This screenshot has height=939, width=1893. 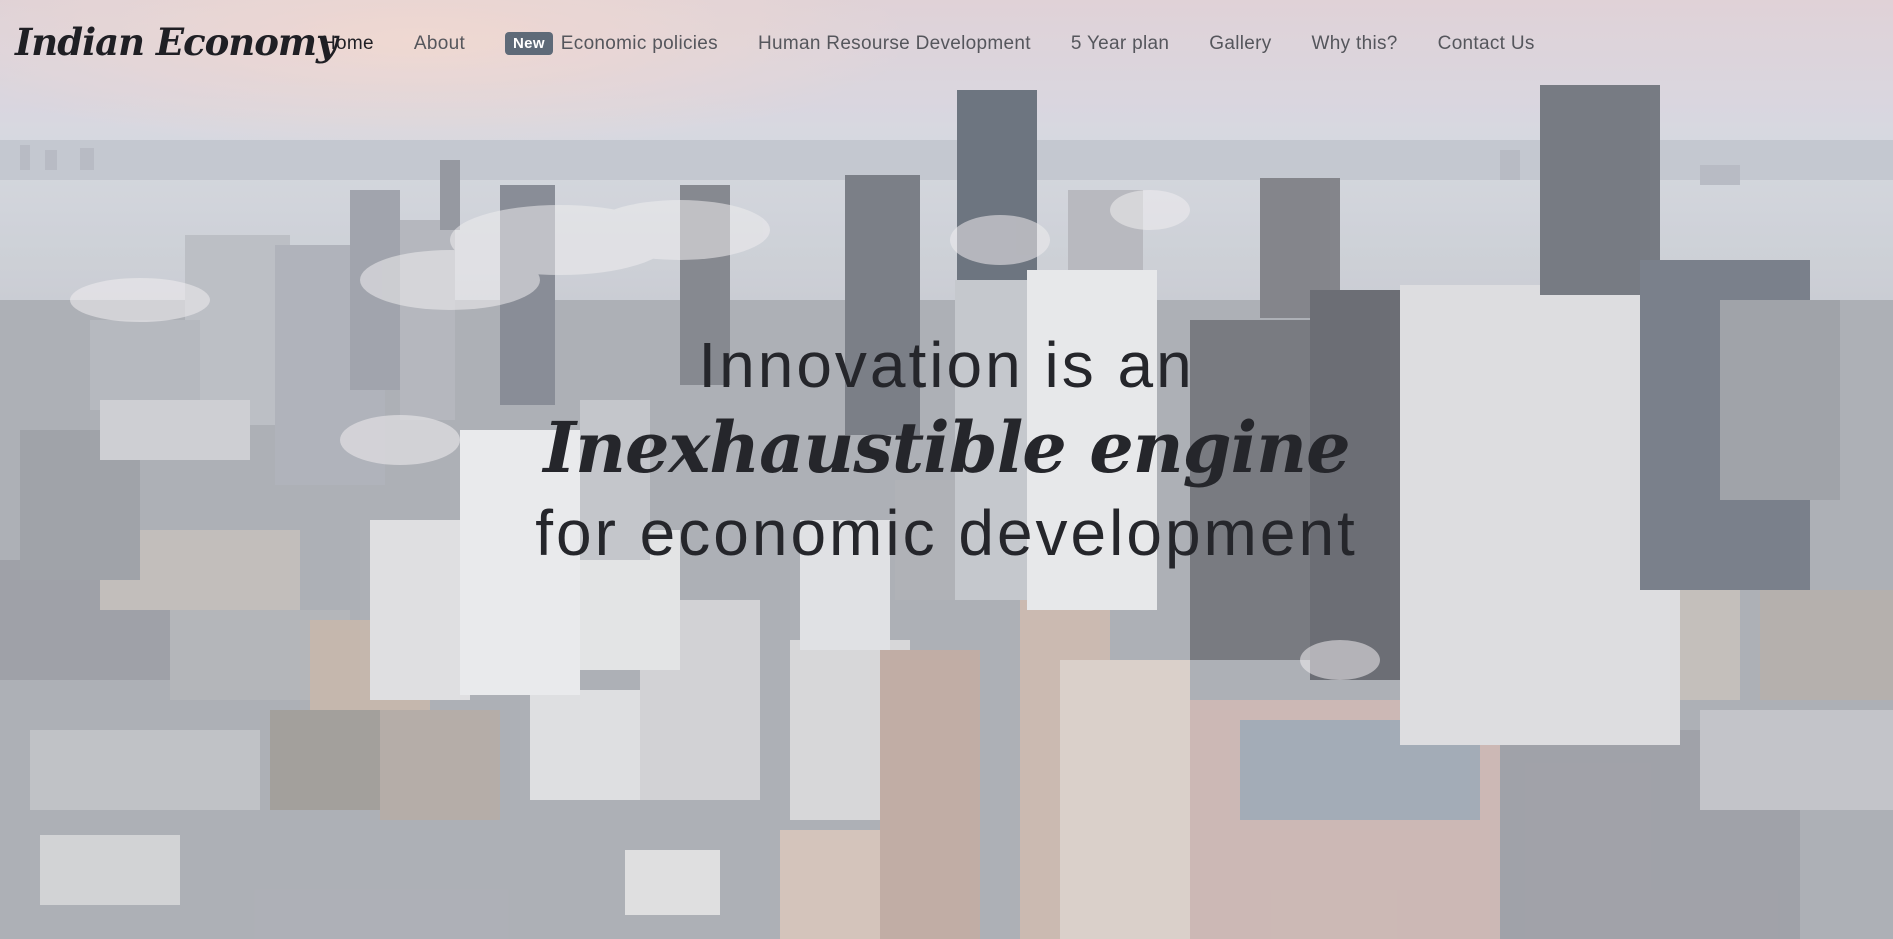 I want to click on nav-item-human-resource-development: Human Resourse Development, so click(x=894, y=44).